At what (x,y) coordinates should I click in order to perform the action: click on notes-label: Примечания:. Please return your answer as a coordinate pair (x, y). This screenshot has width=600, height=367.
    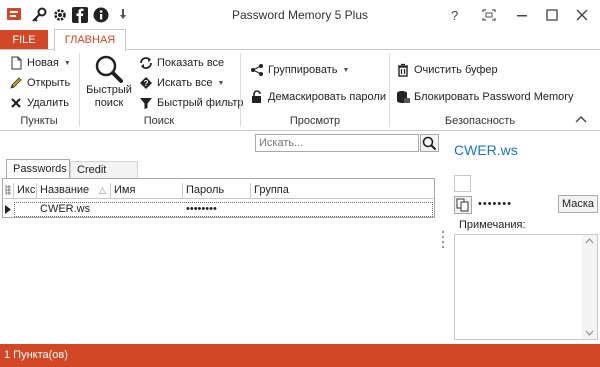
    Looking at the image, I should click on (492, 225).